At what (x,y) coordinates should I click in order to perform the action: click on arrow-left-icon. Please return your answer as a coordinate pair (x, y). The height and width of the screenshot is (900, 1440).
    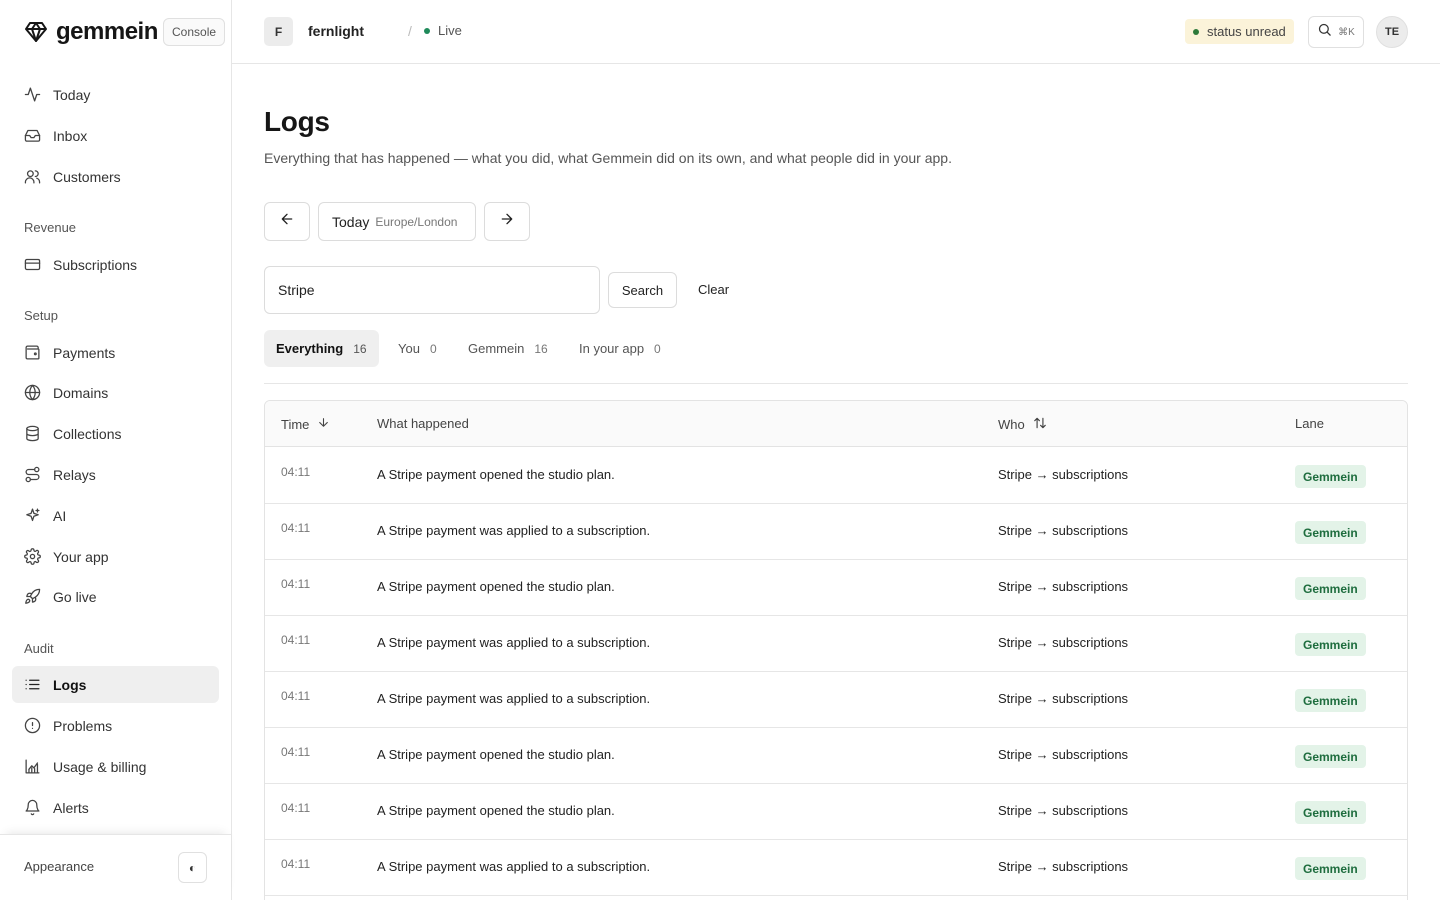
    Looking at the image, I should click on (287, 221).